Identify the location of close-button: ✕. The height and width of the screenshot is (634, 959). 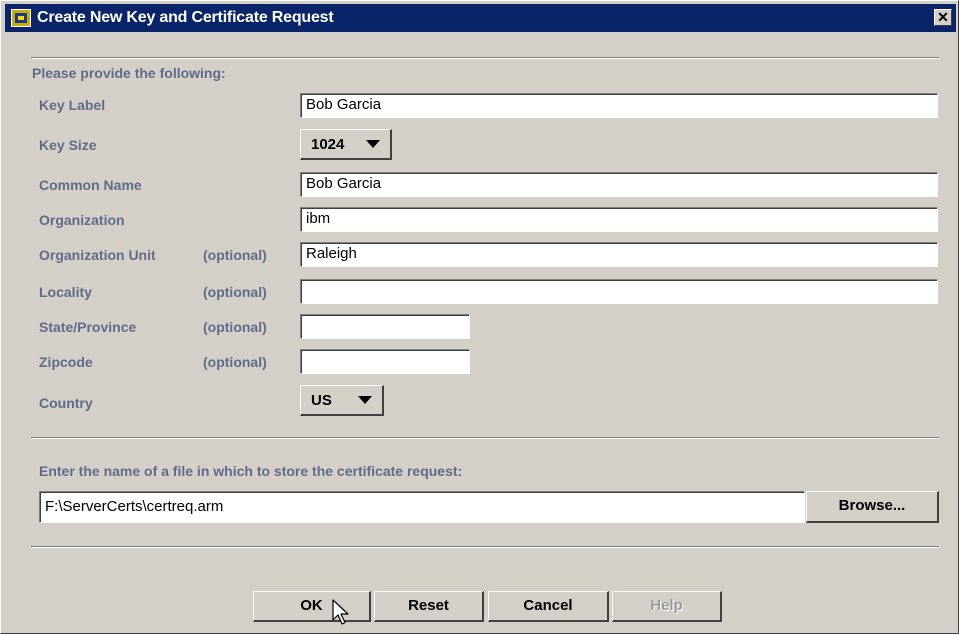
(943, 17).